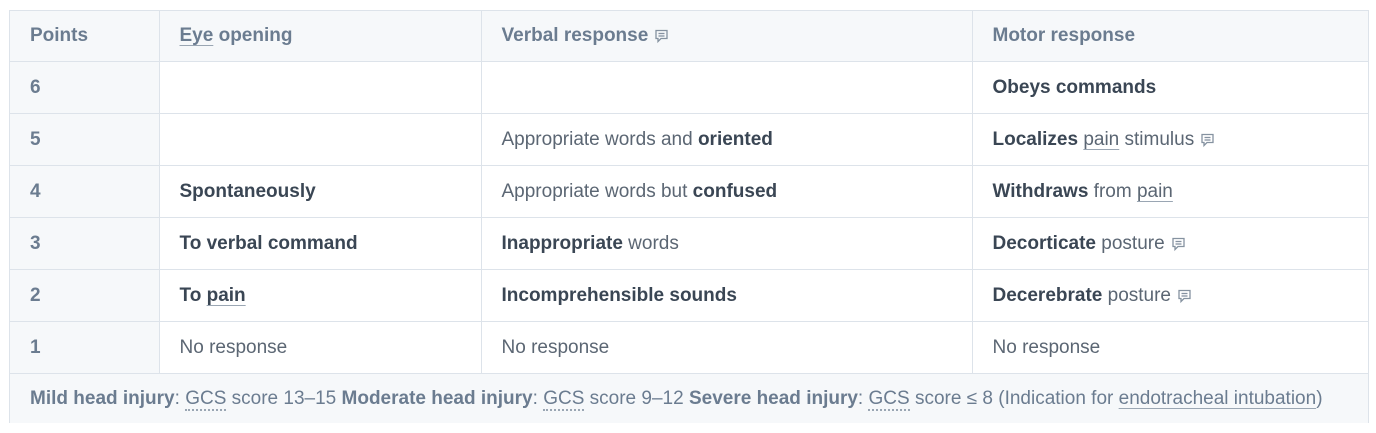 This screenshot has width=1376, height=433. I want to click on verbal-bold: confused, so click(735, 191).